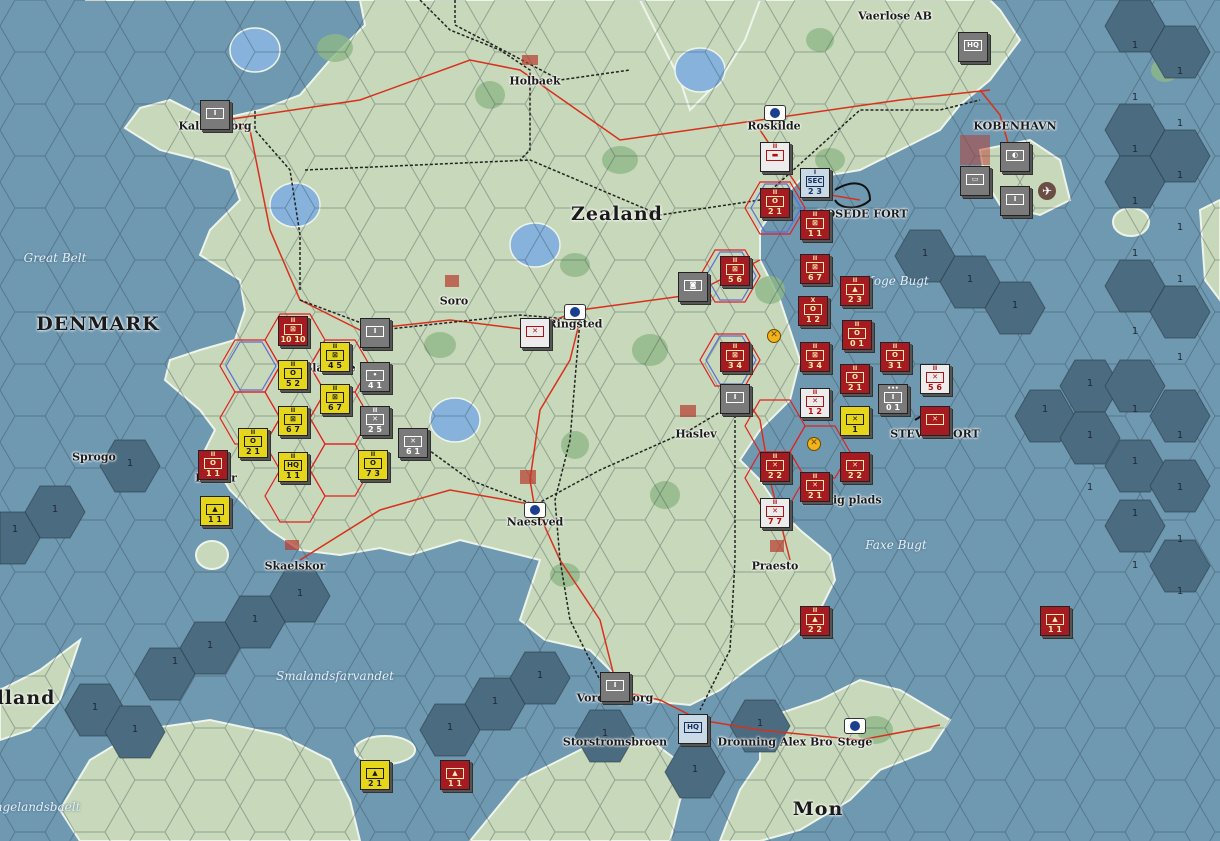 The image size is (1220, 841). Describe the element at coordinates (813, 300) in the screenshot. I see `unit-size: X` at that location.